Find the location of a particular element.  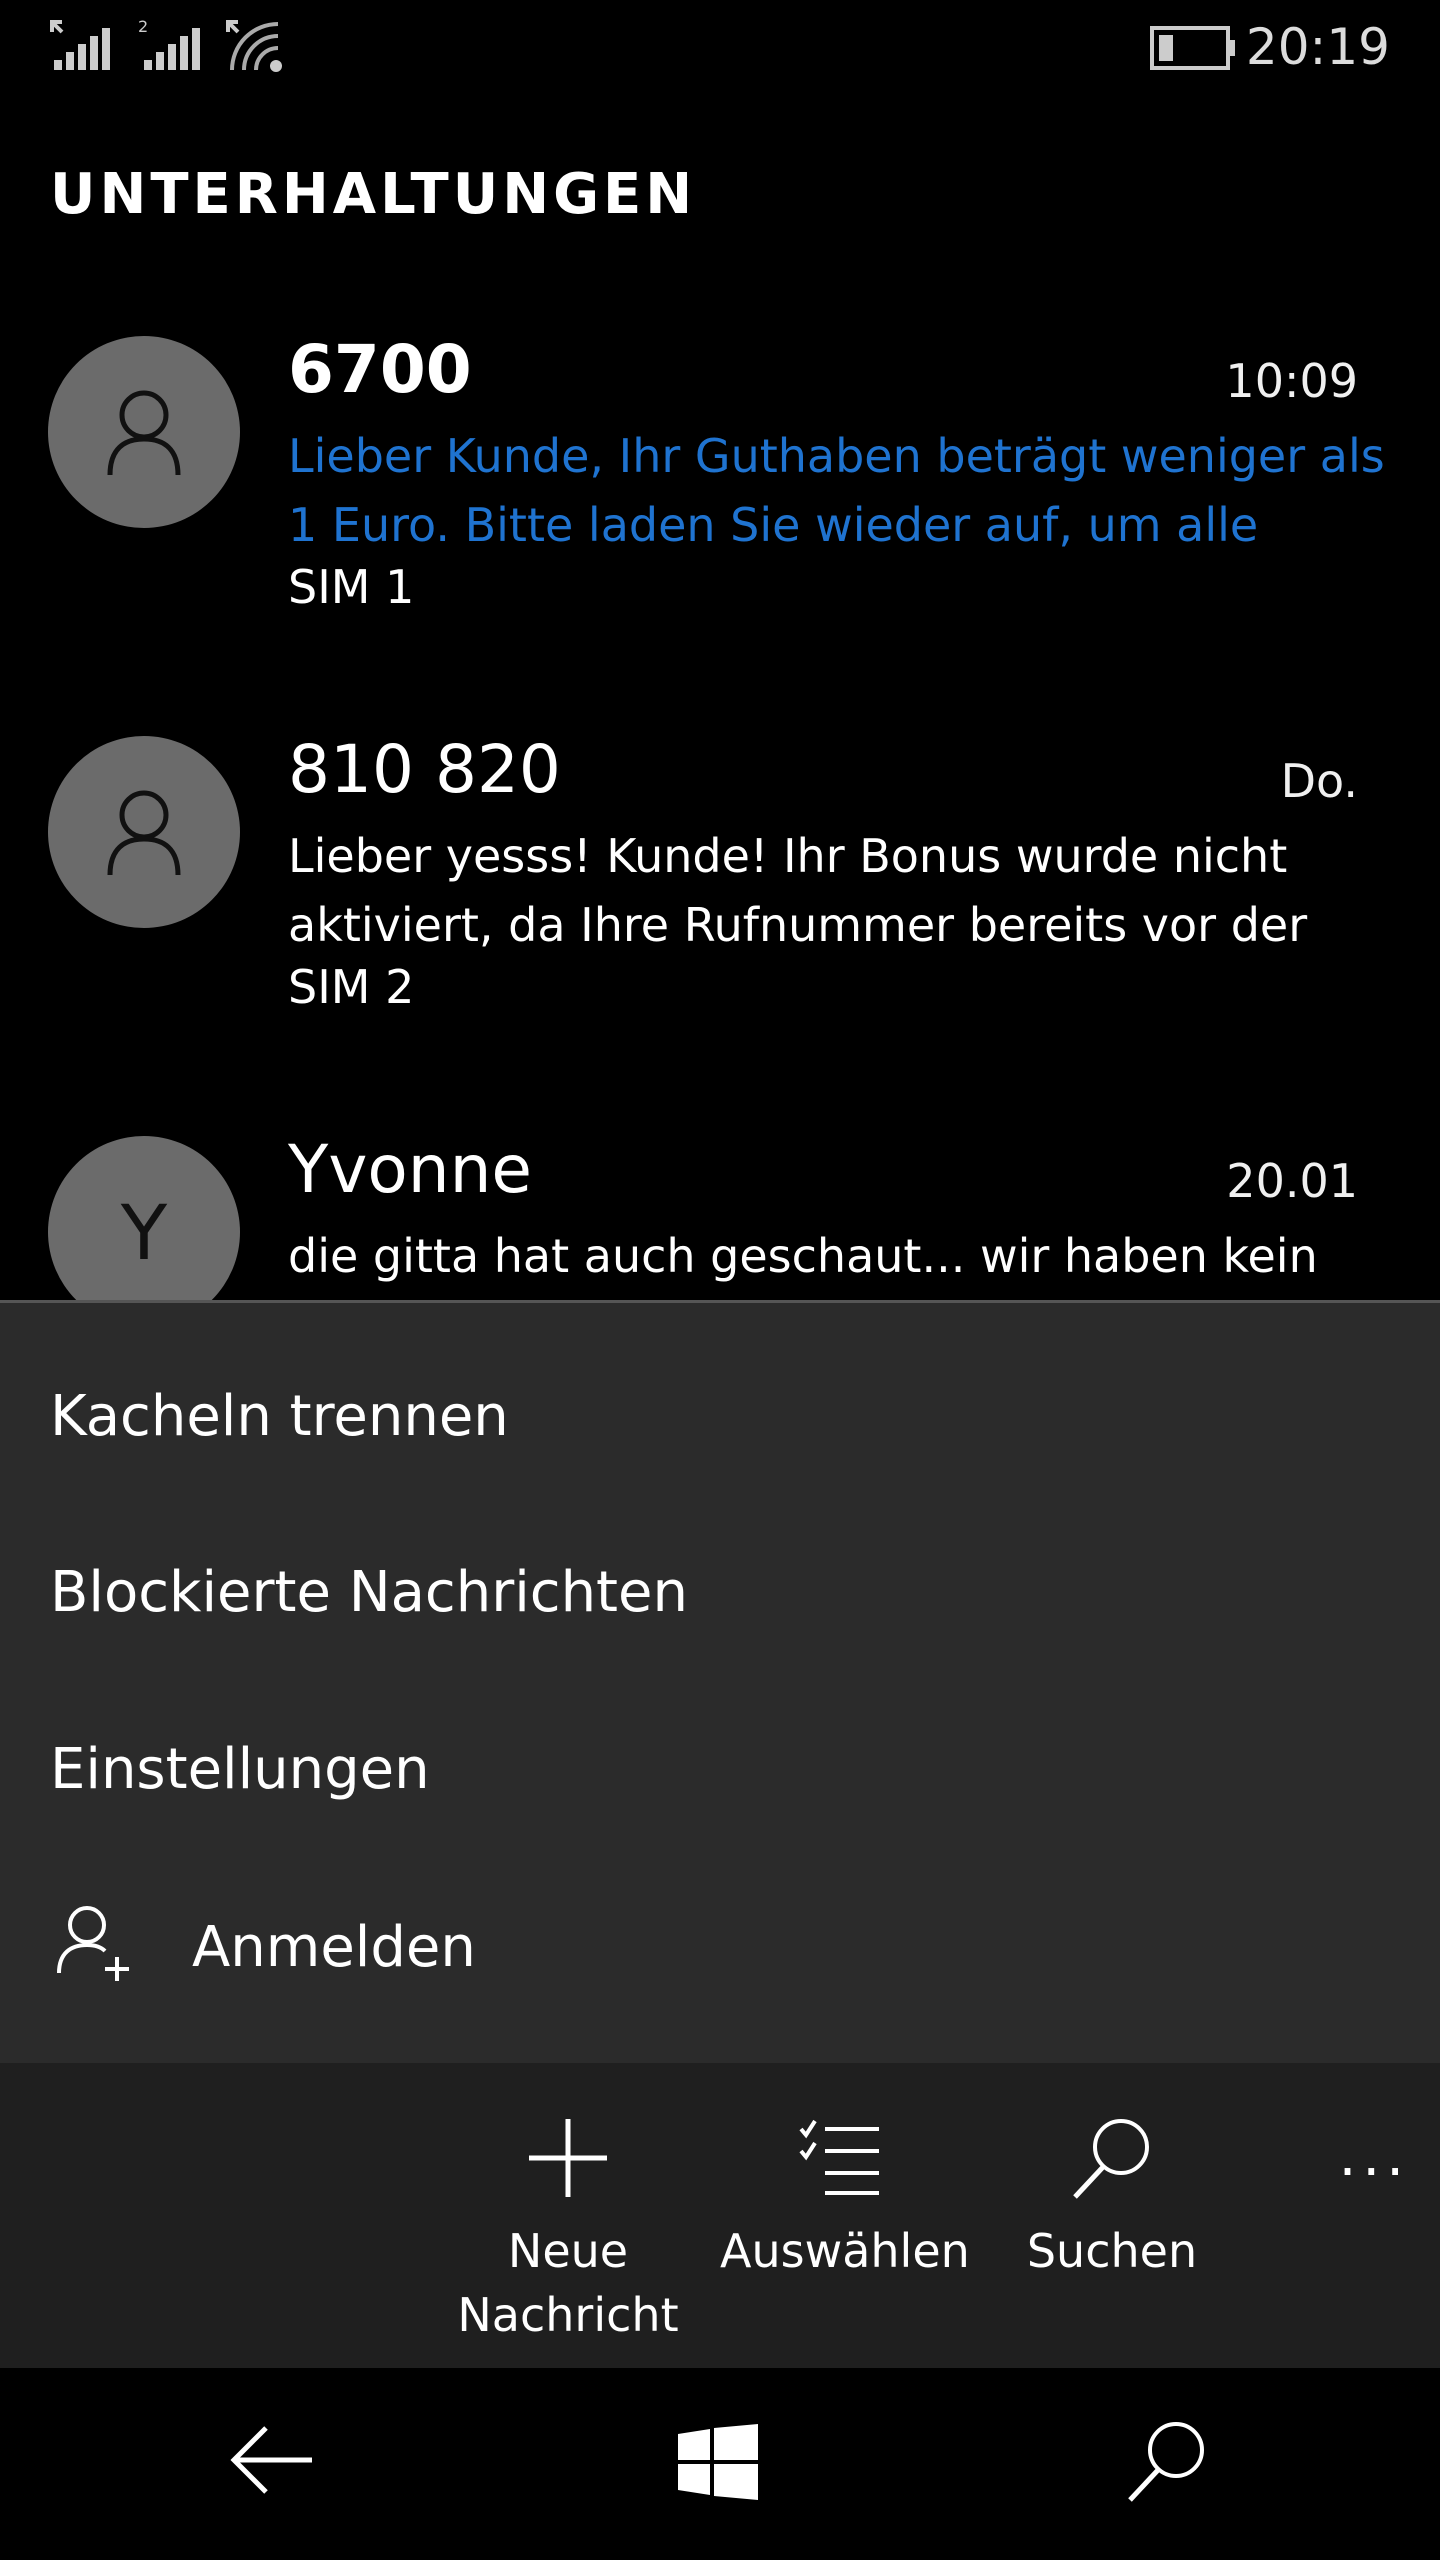

back-arrow-icon is located at coordinates (271, 2460).